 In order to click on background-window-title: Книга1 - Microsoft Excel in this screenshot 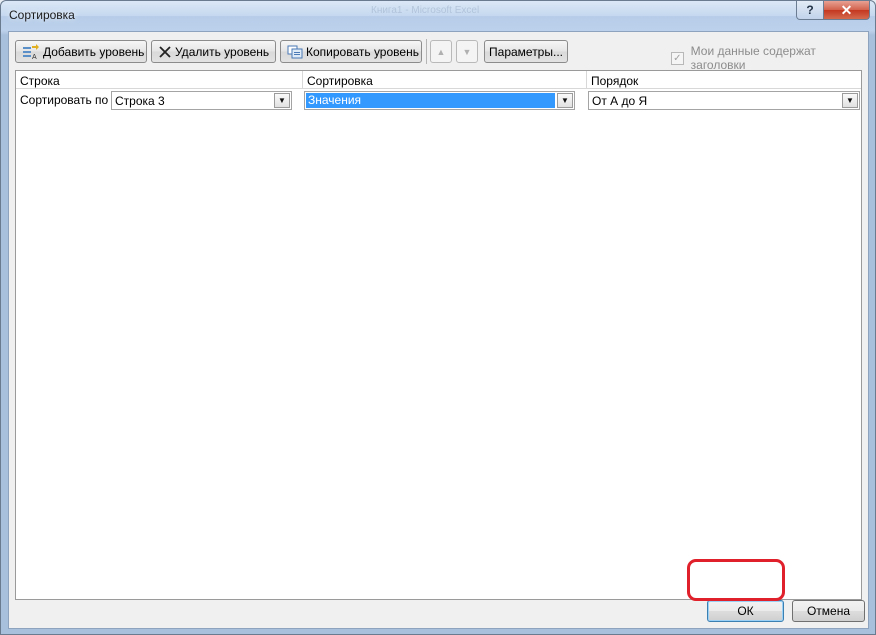, I will do `click(425, 10)`.